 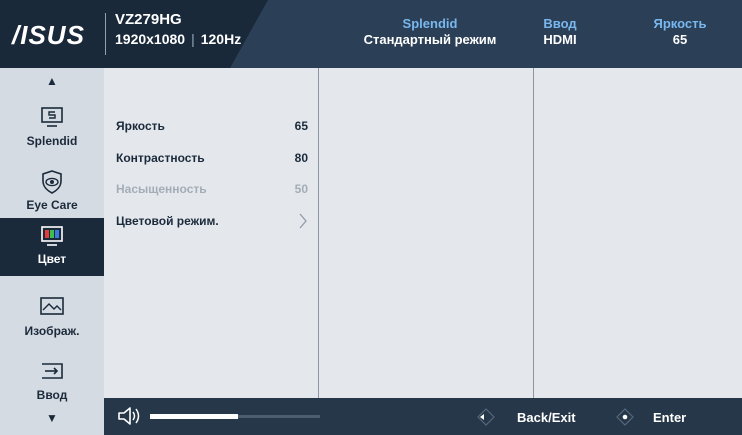 What do you see at coordinates (680, 23) in the screenshot?
I see `status-brightness-key: Яркость` at bounding box center [680, 23].